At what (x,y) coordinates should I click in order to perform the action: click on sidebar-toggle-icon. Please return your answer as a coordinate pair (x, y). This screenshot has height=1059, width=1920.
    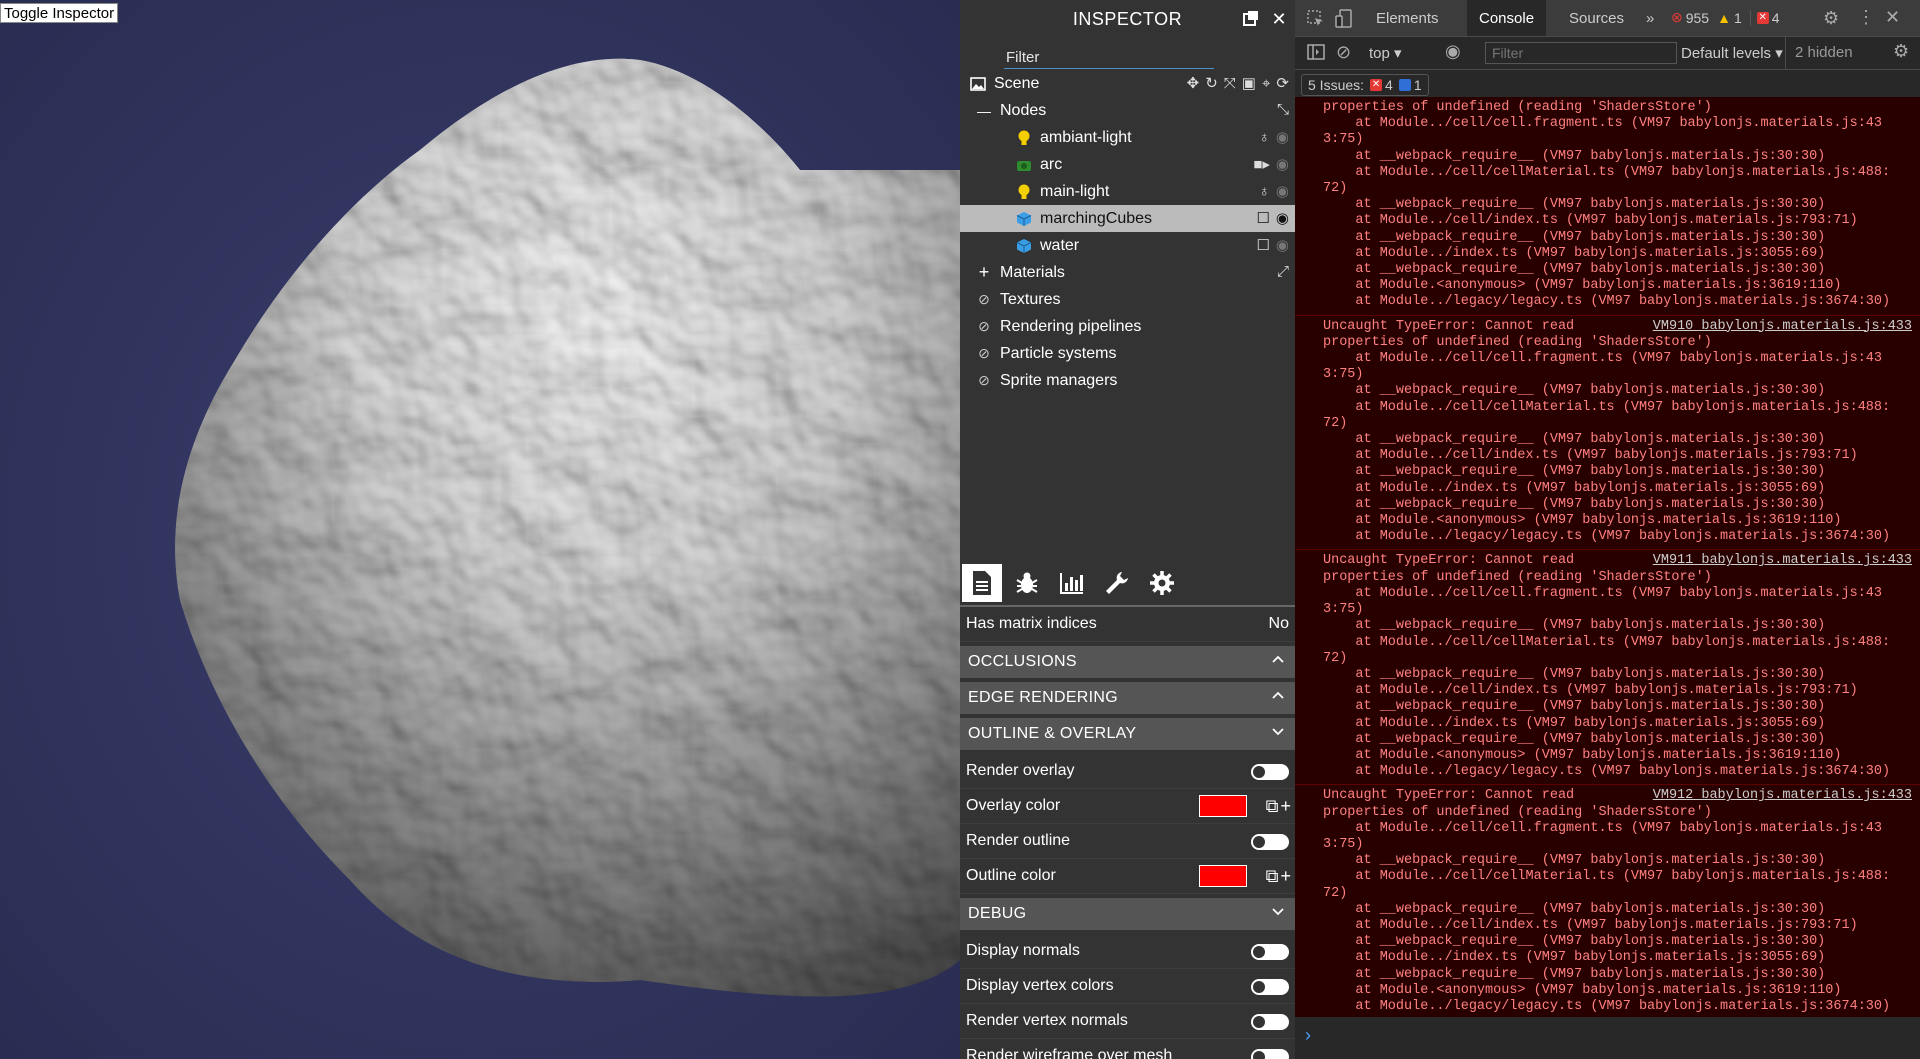
    Looking at the image, I should click on (1316, 54).